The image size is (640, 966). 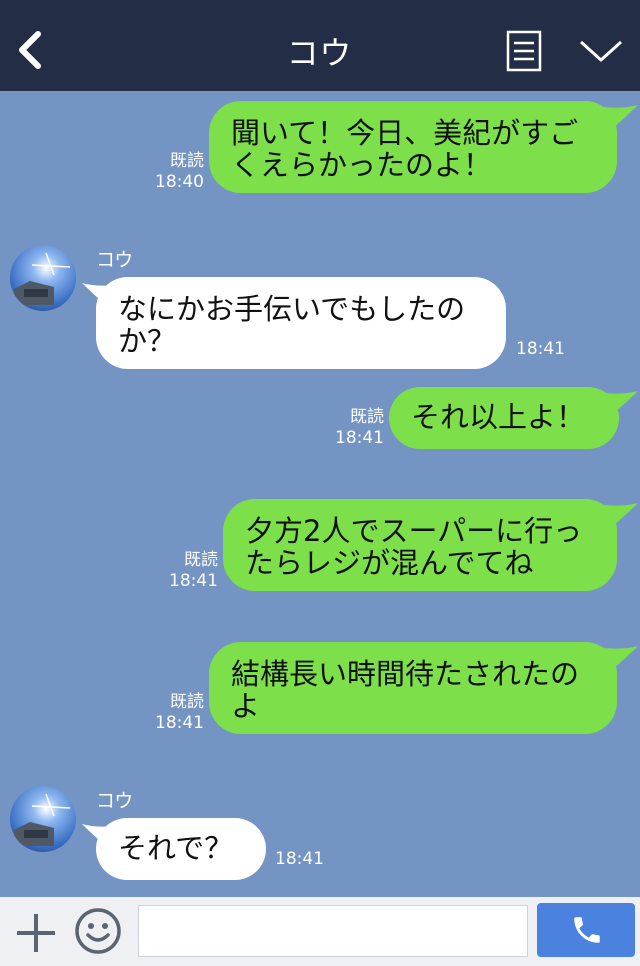 I want to click on my-message-bubble: 夕方2人でスーパーに行っ たらレジが混んでてね, so click(x=420, y=545).